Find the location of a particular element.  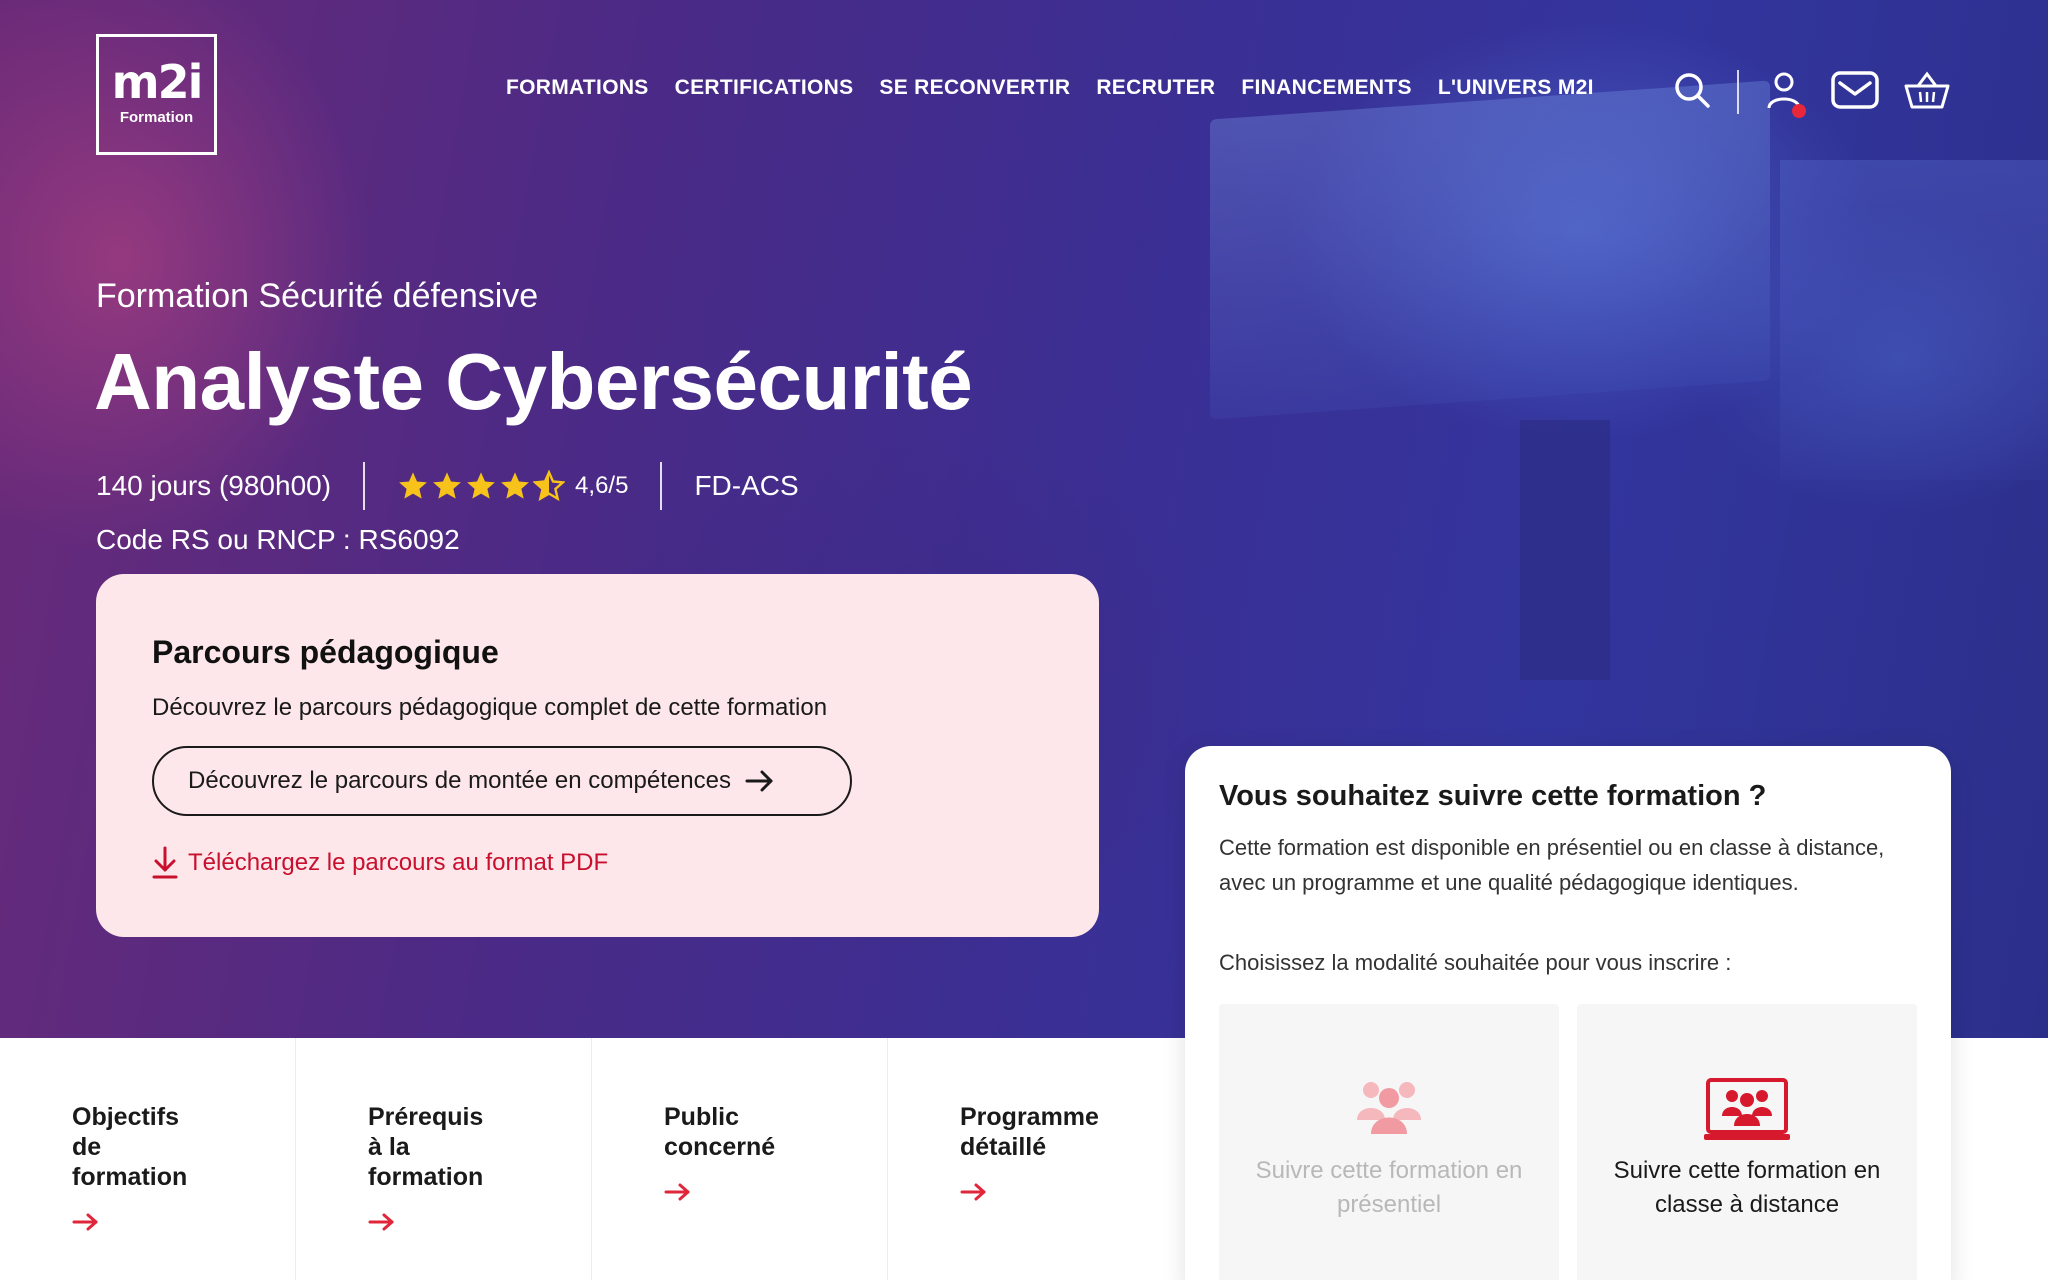

logo-subtitle: Formation is located at coordinates (156, 117).